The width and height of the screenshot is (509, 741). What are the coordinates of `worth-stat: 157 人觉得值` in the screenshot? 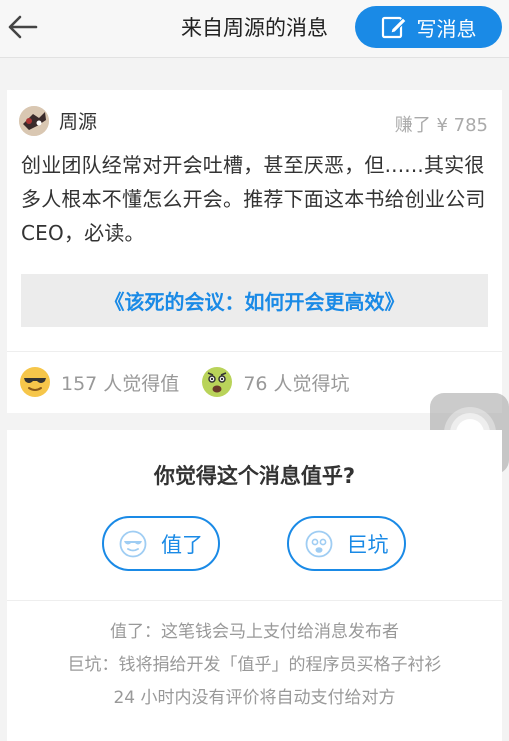 It's located at (99, 382).